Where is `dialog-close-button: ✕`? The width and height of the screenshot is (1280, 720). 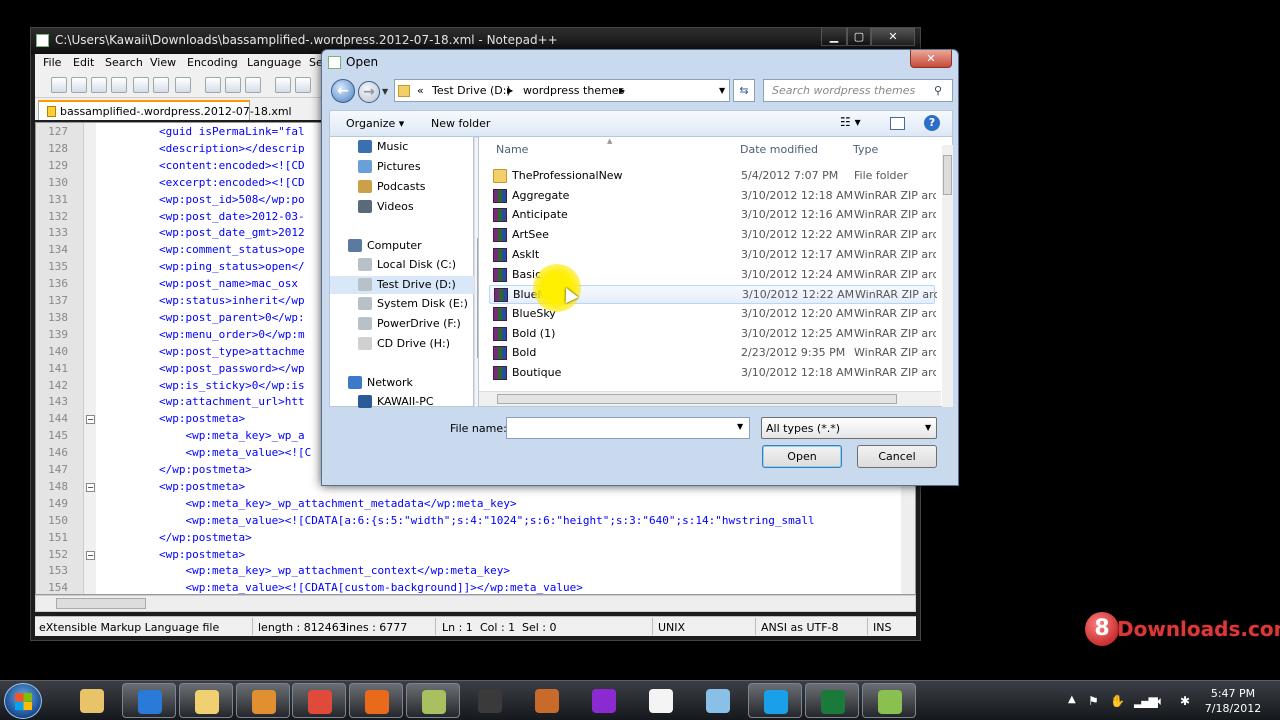
dialog-close-button: ✕ is located at coordinates (931, 59).